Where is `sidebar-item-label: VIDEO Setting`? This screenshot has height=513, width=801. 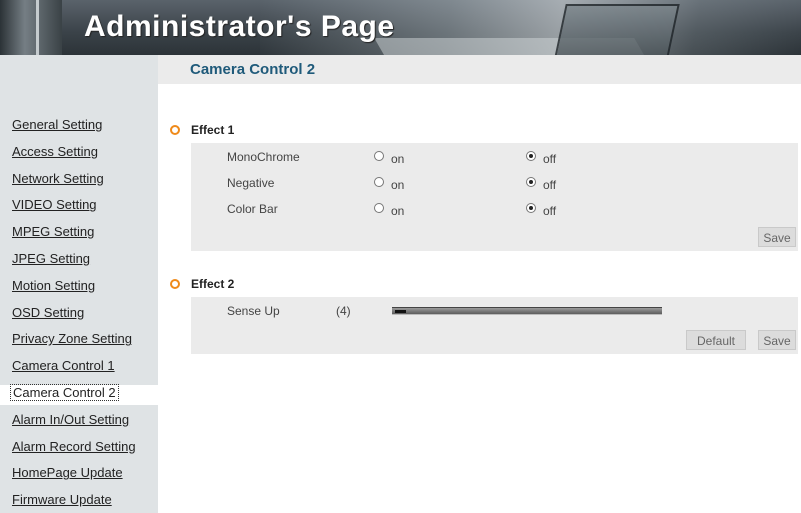
sidebar-item-label: VIDEO Setting is located at coordinates (54, 205).